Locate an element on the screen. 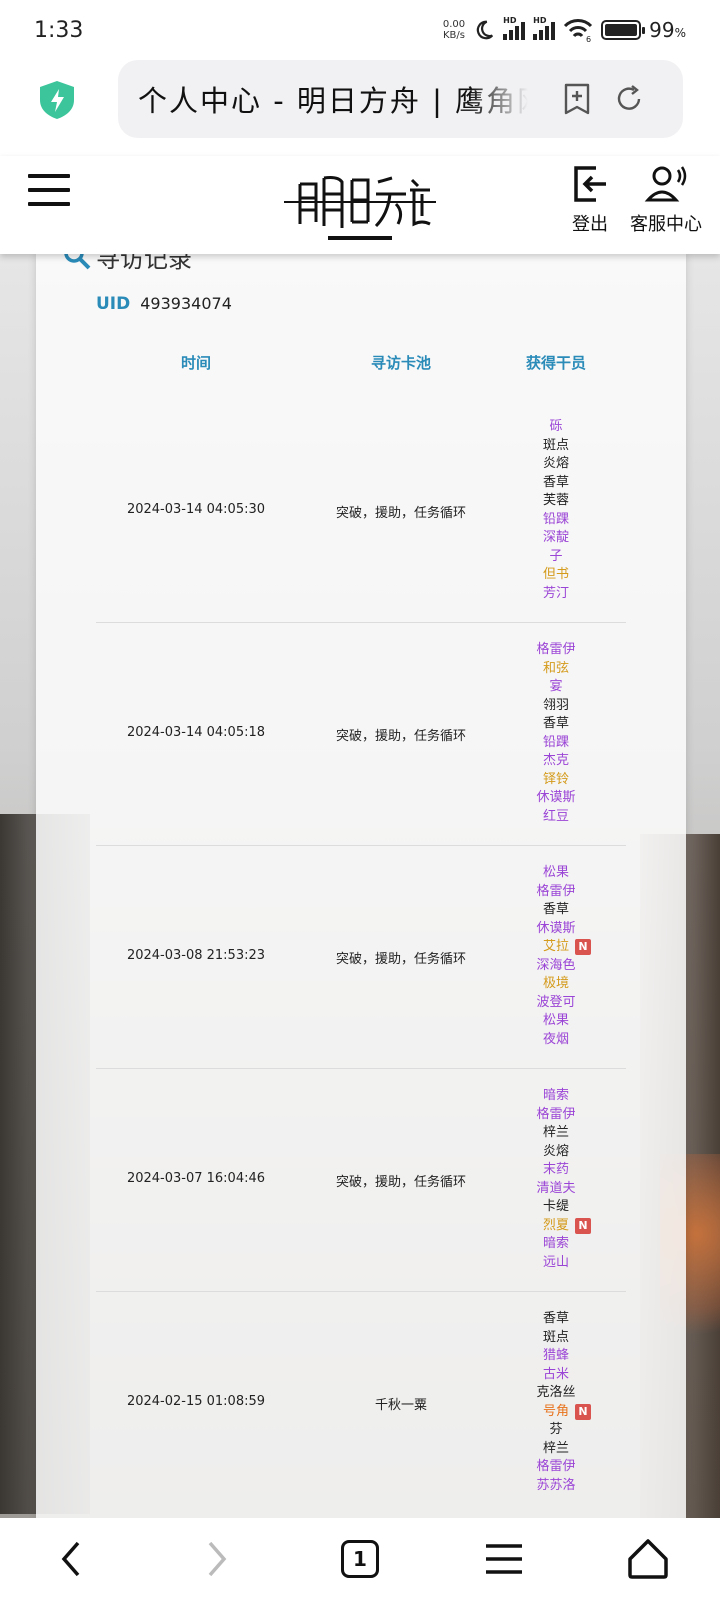 This screenshot has width=720, height=1600. address-bar: 个人中心 - 明日方舟 | 鹰角网络 is located at coordinates (400, 99).